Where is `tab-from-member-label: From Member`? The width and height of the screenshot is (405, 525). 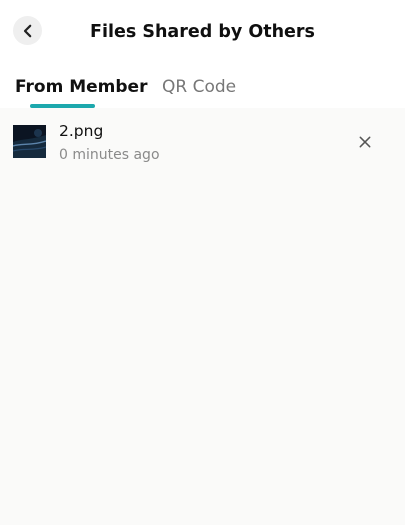 tab-from-member-label: From Member is located at coordinates (81, 87).